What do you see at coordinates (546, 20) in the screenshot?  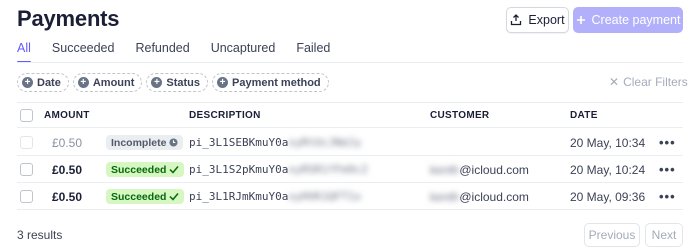 I see `export-label: Export` at bounding box center [546, 20].